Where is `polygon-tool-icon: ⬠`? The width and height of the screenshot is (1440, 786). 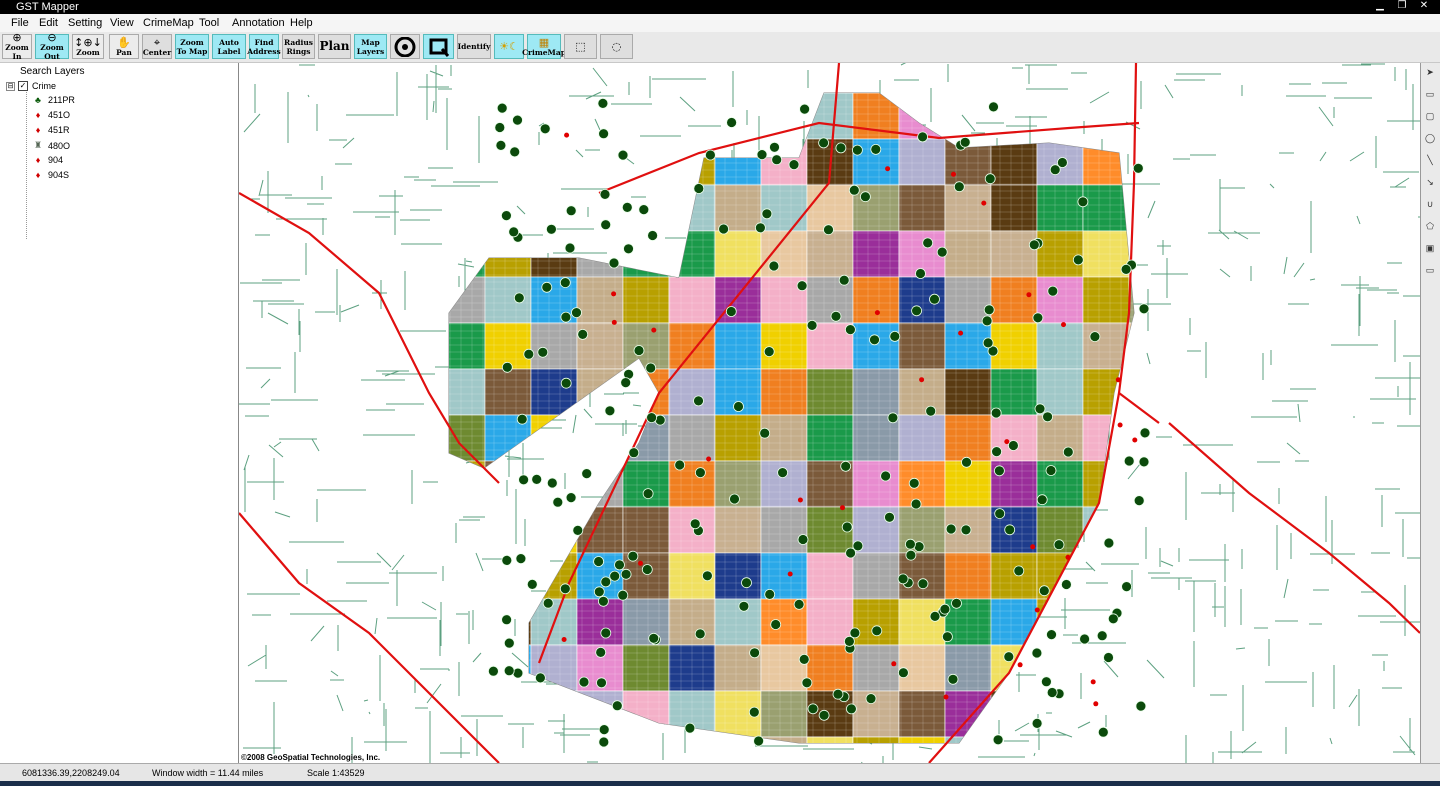 polygon-tool-icon: ⬠ is located at coordinates (1430, 226).